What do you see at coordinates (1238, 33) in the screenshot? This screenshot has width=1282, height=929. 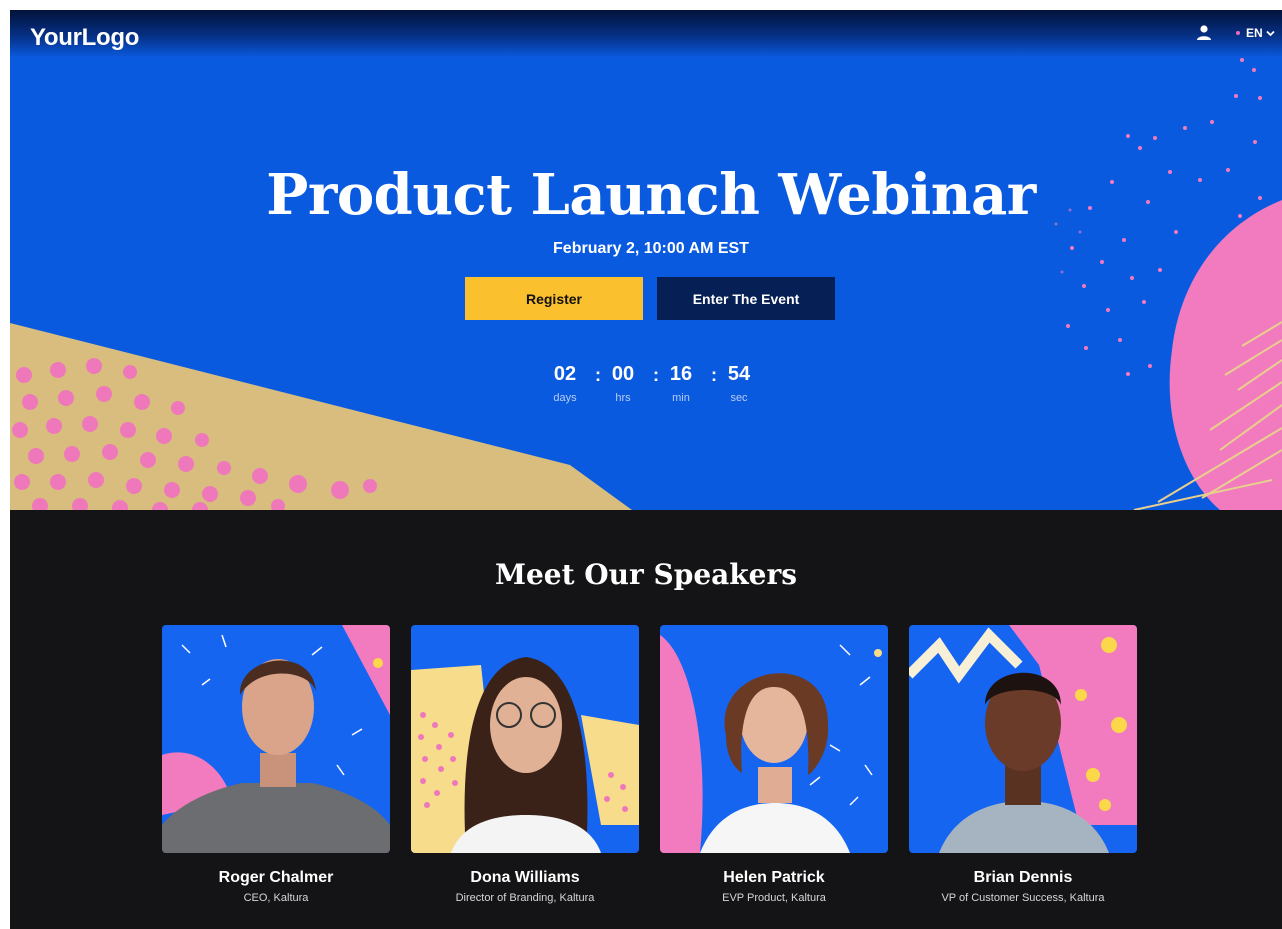 I see `decorative-dot` at bounding box center [1238, 33].